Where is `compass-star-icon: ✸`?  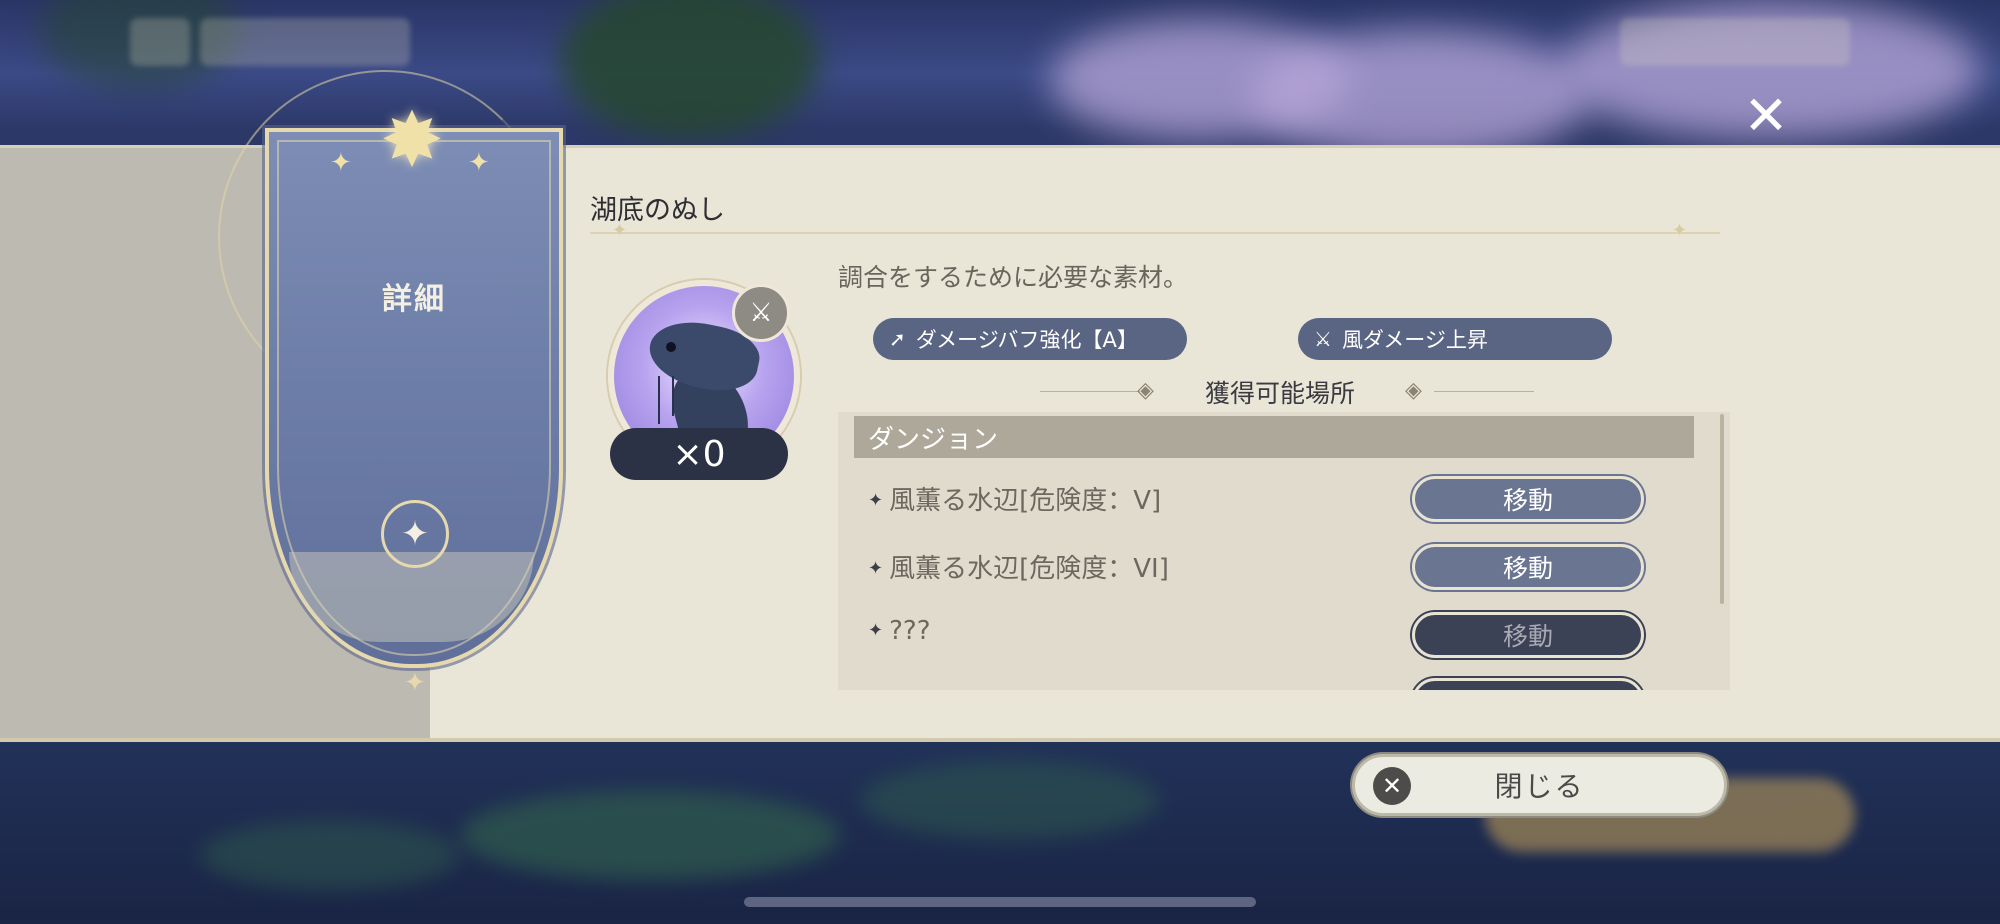
compass-star-icon: ✸ is located at coordinates (412, 139).